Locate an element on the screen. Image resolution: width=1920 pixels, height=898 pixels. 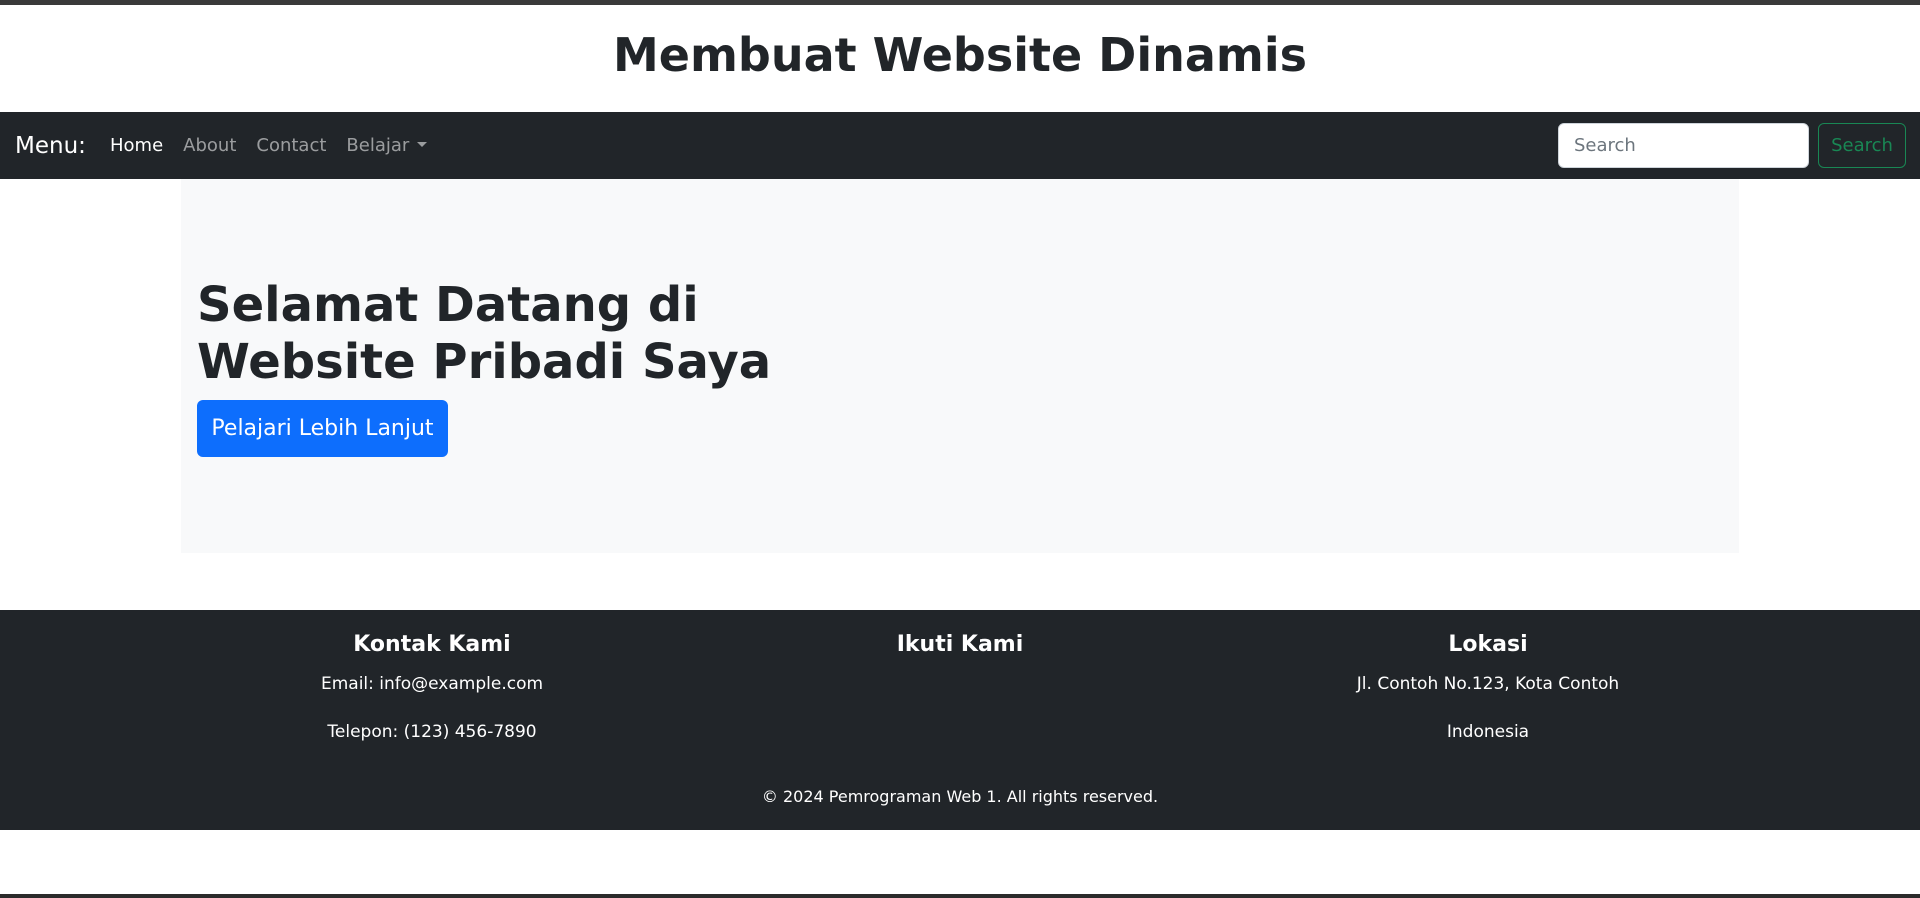
footer-phone: Telepon: (123) 456-7890 is located at coordinates (432, 732).